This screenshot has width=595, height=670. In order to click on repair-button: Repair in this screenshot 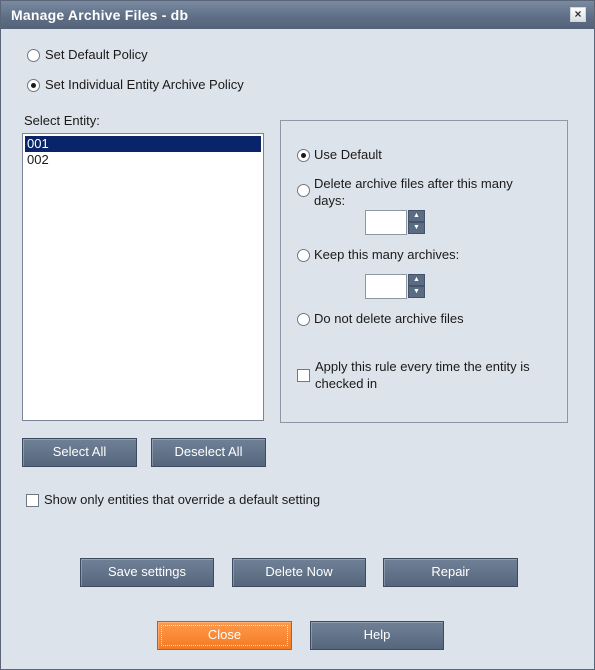, I will do `click(450, 572)`.